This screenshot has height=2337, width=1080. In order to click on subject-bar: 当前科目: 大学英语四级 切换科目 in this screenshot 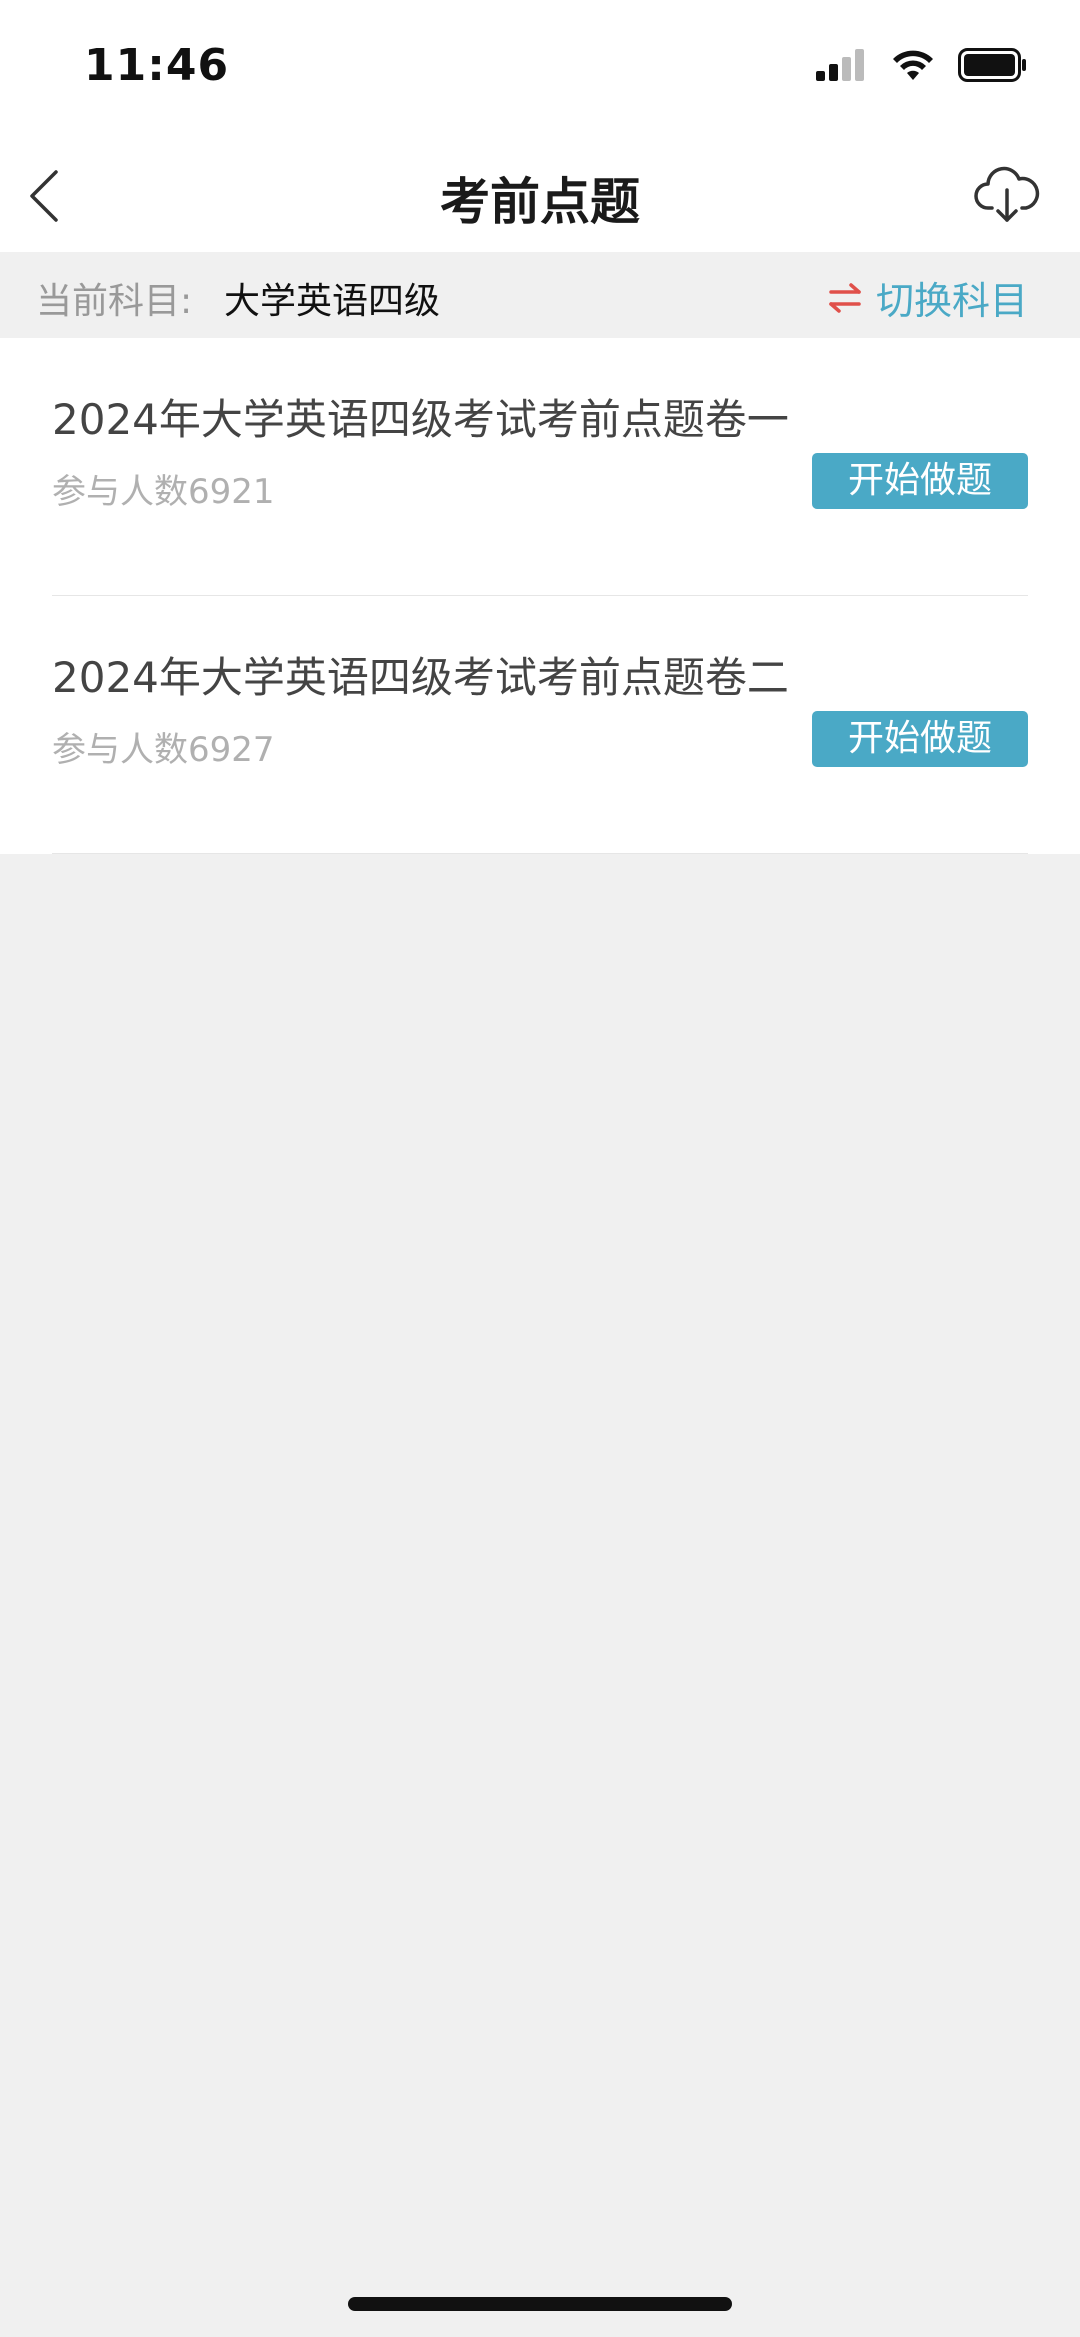, I will do `click(540, 295)`.